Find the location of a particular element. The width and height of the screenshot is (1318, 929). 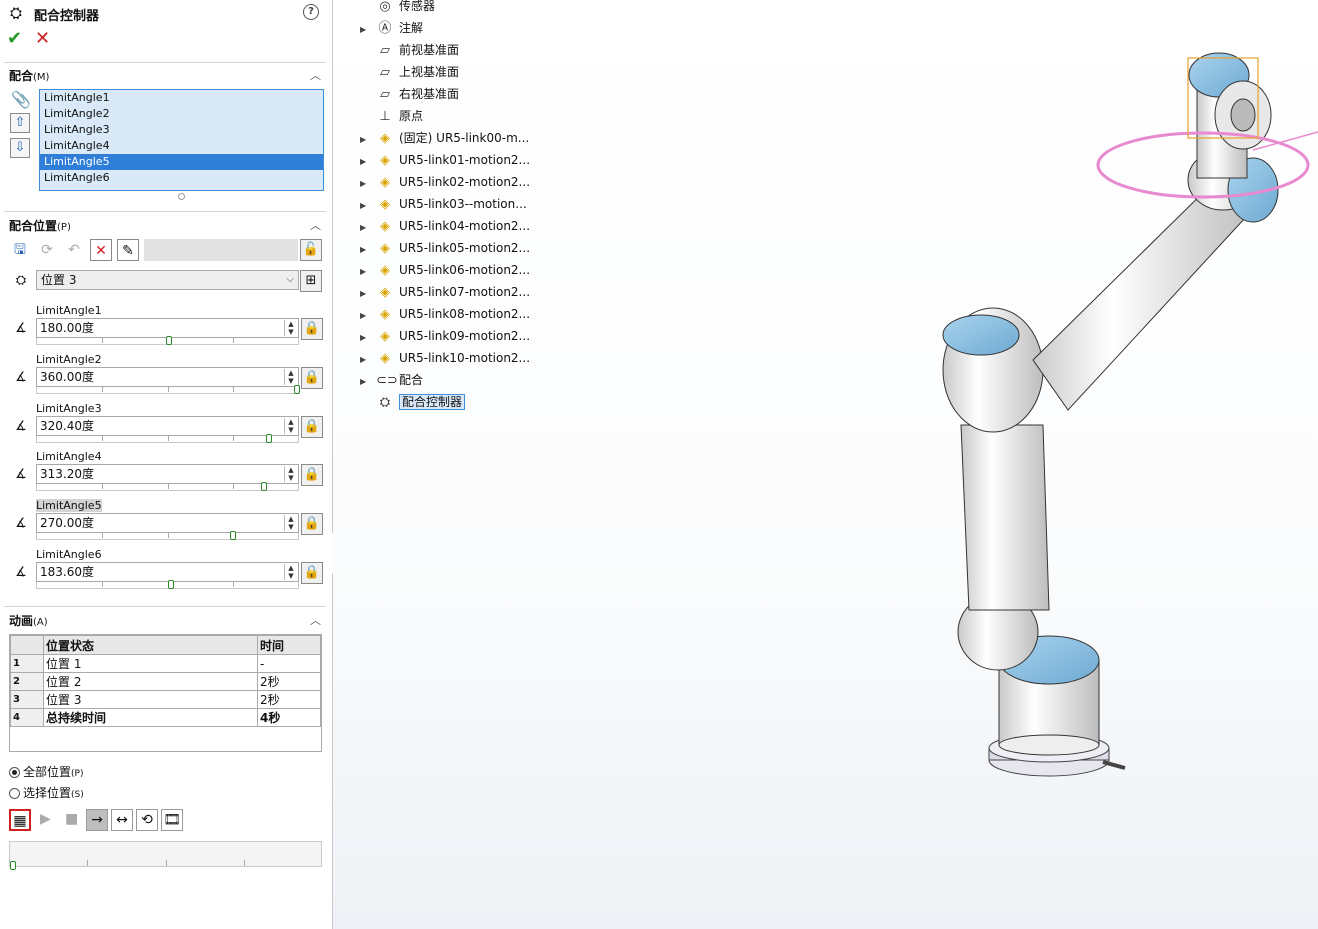

question-circle-icon: ? is located at coordinates (311, 12).